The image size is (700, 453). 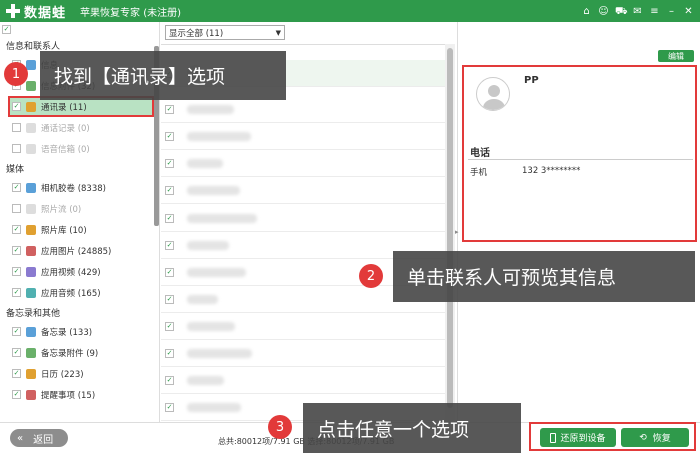 I want to click on sidebar-item-label: 语音信箱 (0), so click(x=65, y=149).